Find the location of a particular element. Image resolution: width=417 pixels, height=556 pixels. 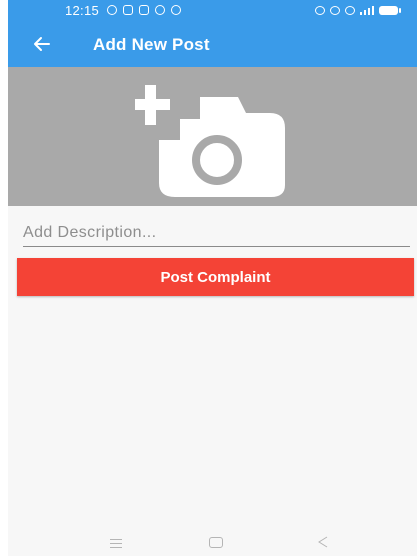

status-bar: 12:15 is located at coordinates (212, 11).